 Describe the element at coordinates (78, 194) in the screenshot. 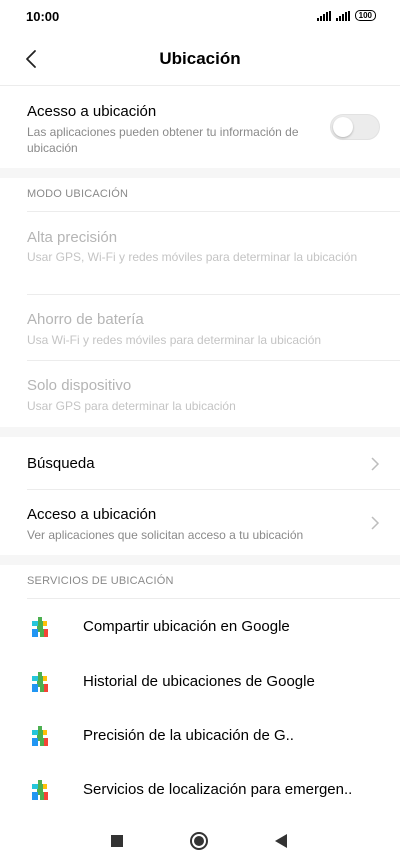

I see `mode-section-header: MODO UBICACIÓN` at that location.